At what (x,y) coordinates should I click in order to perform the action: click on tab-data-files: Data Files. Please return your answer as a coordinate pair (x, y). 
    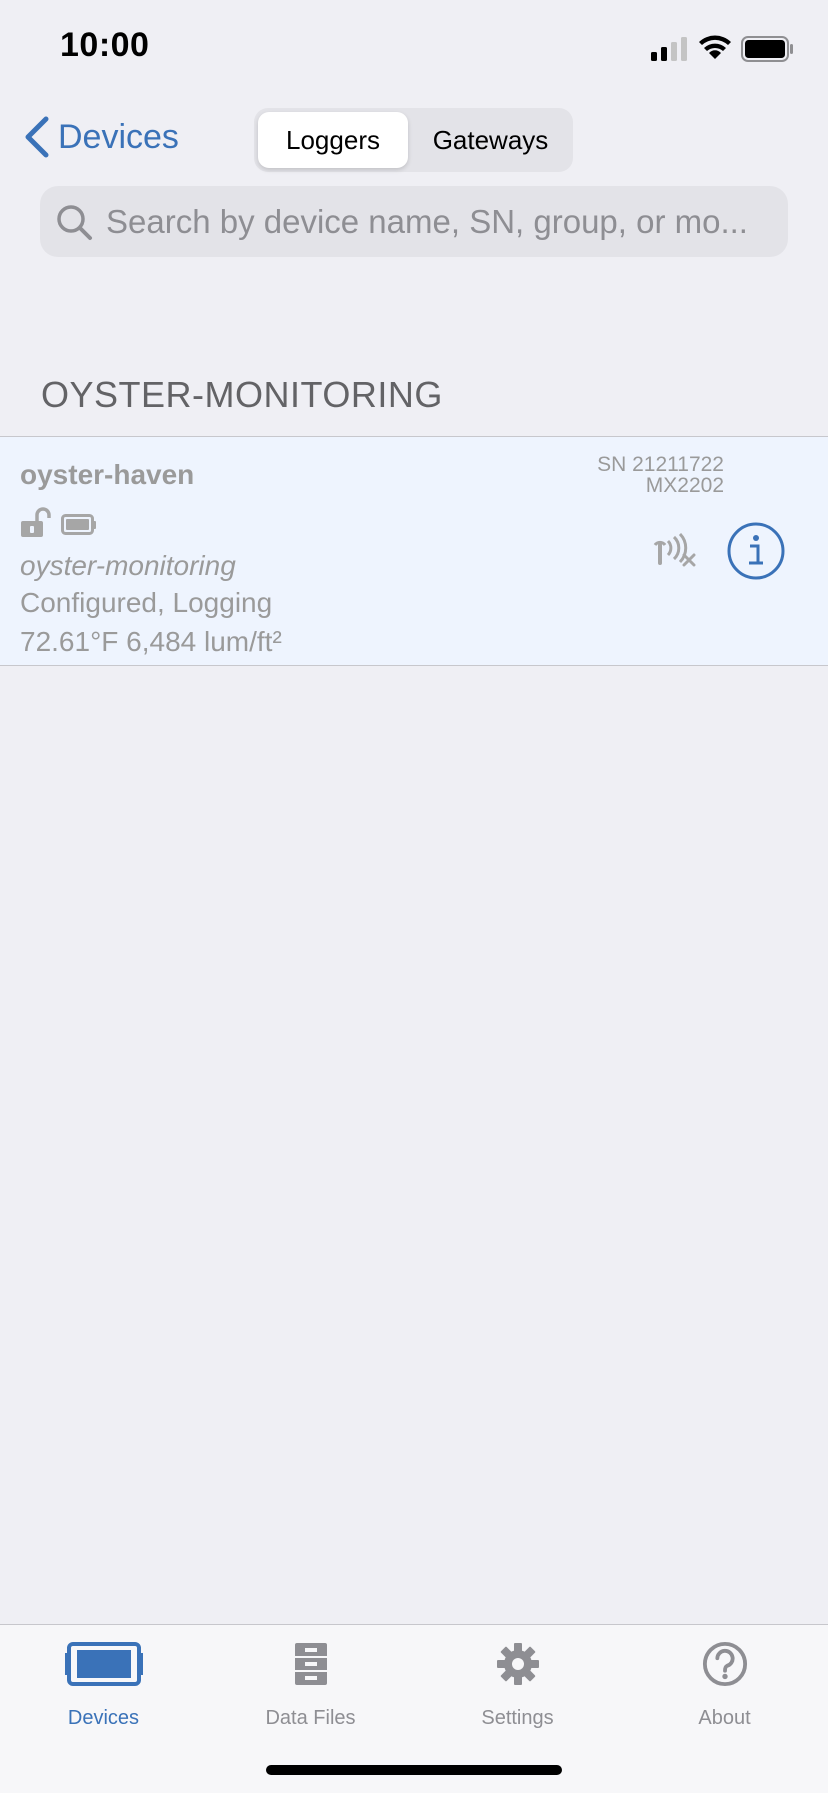
    Looking at the image, I should click on (310, 1685).